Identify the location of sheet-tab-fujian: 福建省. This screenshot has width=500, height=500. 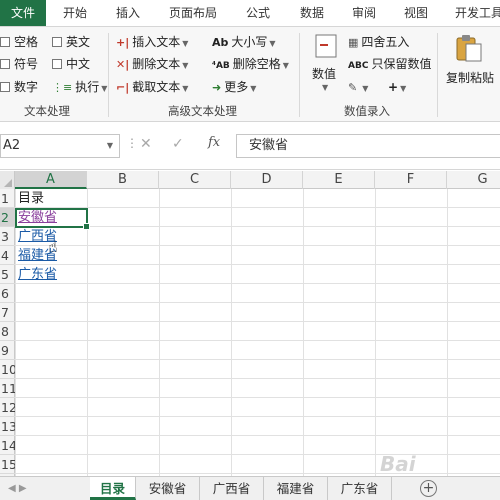
(296, 488).